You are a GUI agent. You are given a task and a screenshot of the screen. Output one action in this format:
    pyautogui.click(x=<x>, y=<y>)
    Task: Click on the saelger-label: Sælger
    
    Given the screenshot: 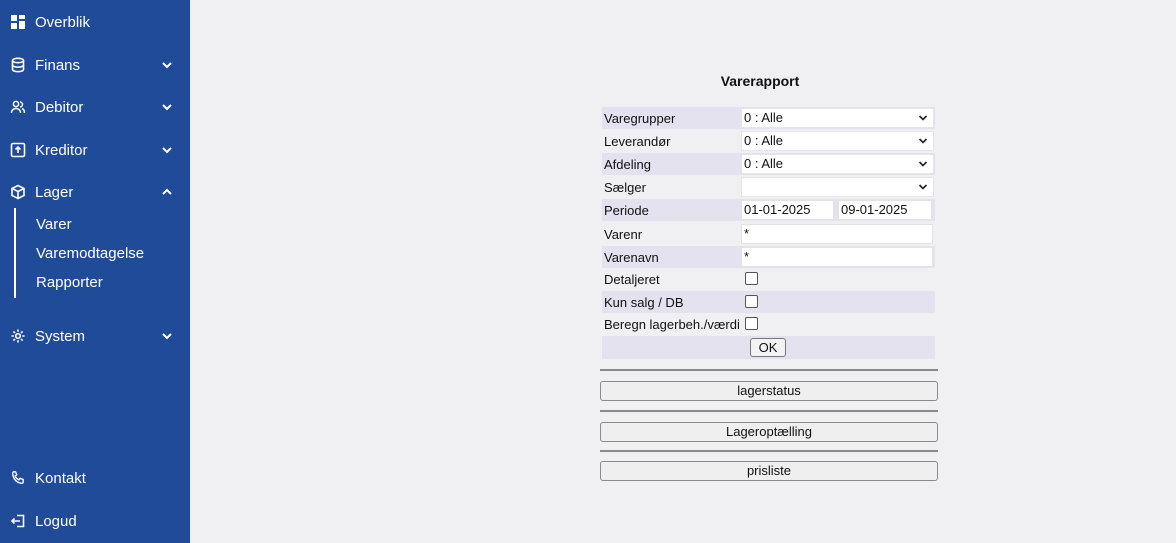 What is the action you would take?
    pyautogui.click(x=625, y=187)
    